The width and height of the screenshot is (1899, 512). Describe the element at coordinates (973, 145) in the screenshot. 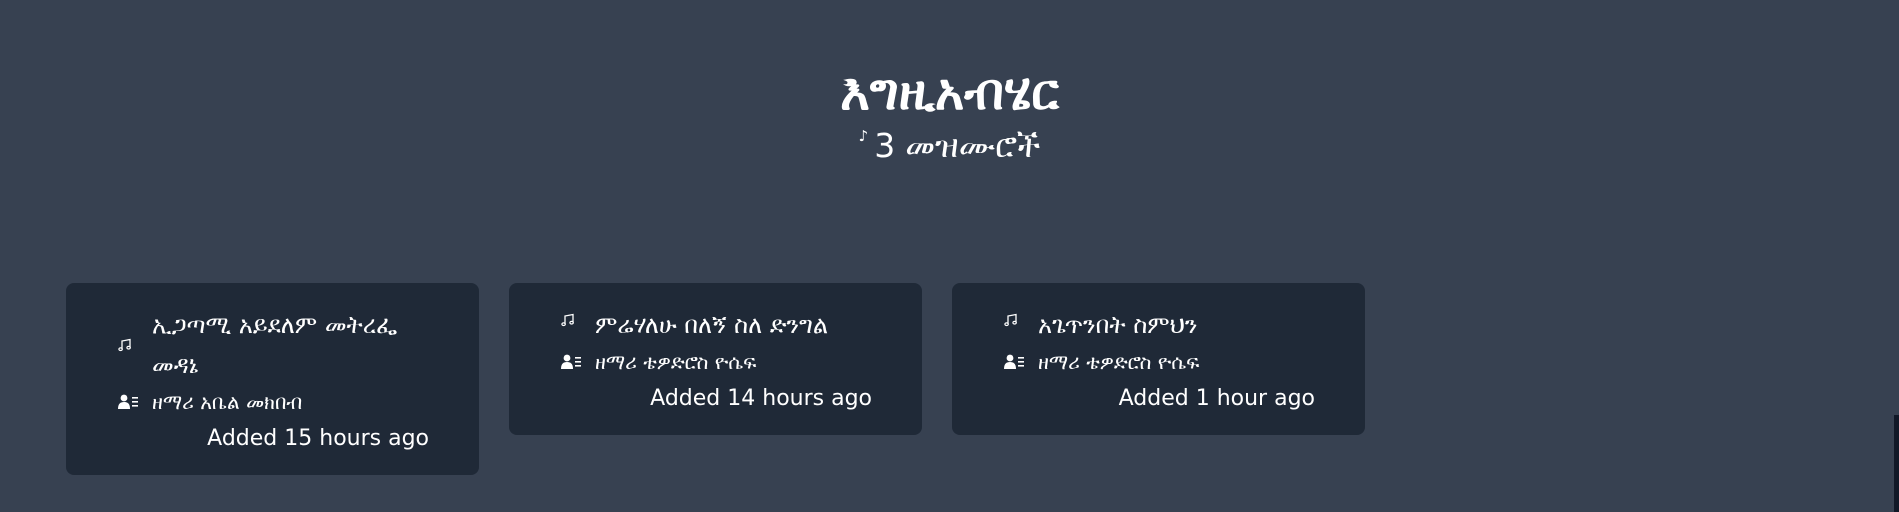

I see `song-count-label: መዝሙሮች` at that location.